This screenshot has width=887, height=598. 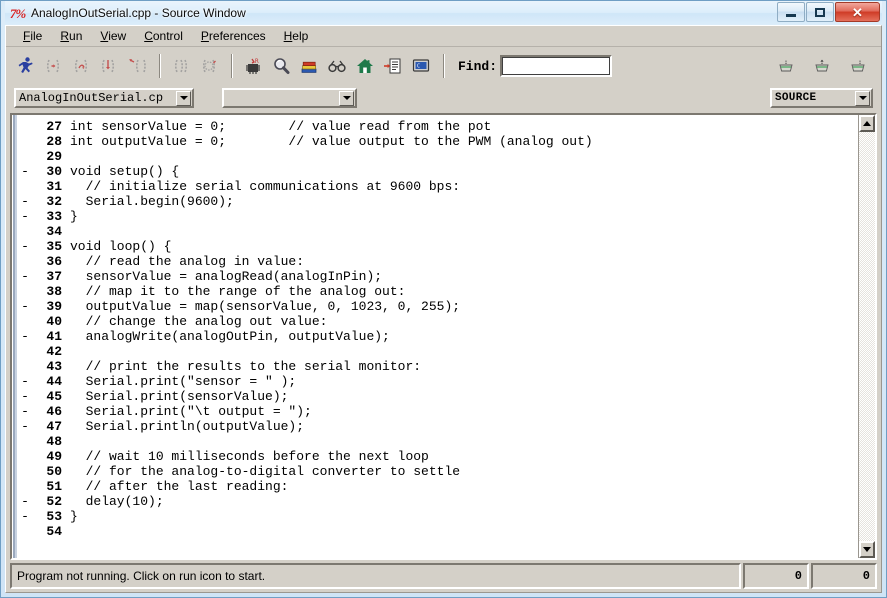 What do you see at coordinates (393, 66) in the screenshot?
I see `document-arrow-icon` at bounding box center [393, 66].